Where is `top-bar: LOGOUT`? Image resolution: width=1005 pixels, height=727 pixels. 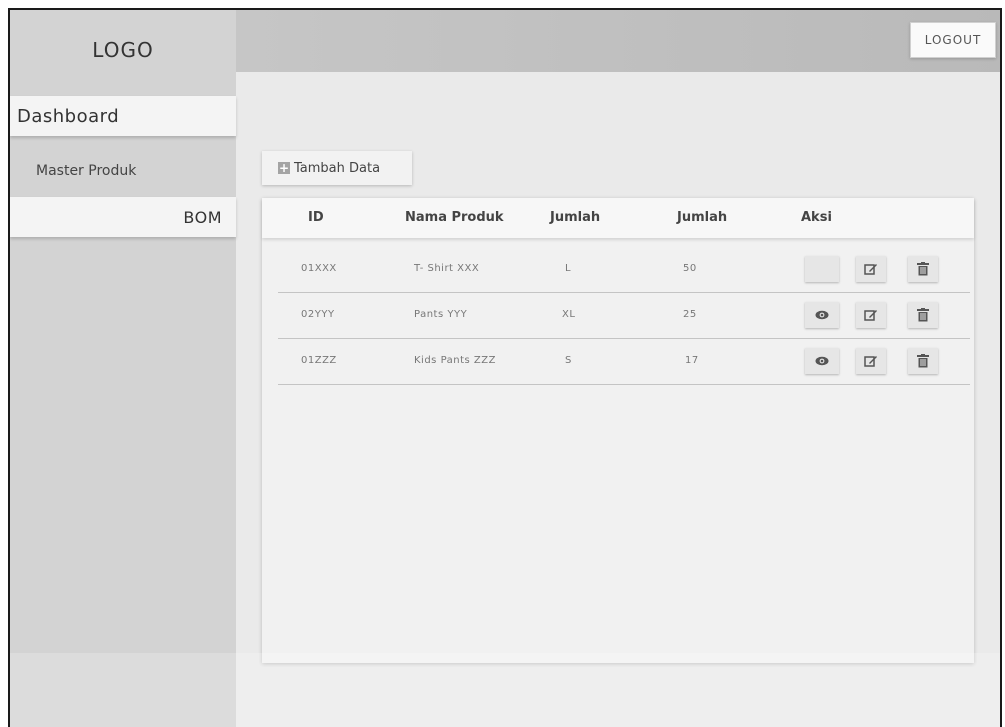
top-bar: LOGOUT is located at coordinates (618, 41).